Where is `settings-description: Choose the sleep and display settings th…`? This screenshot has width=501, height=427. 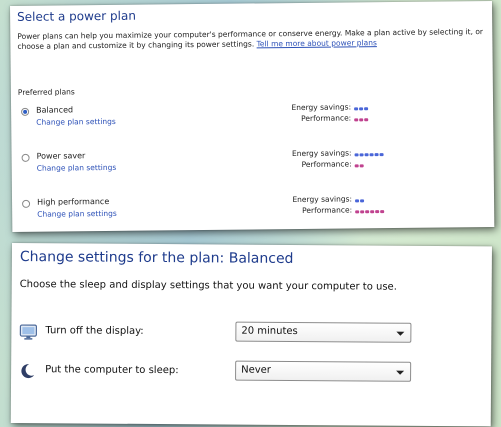 settings-description: Choose the sleep and display settings th… is located at coordinates (208, 286).